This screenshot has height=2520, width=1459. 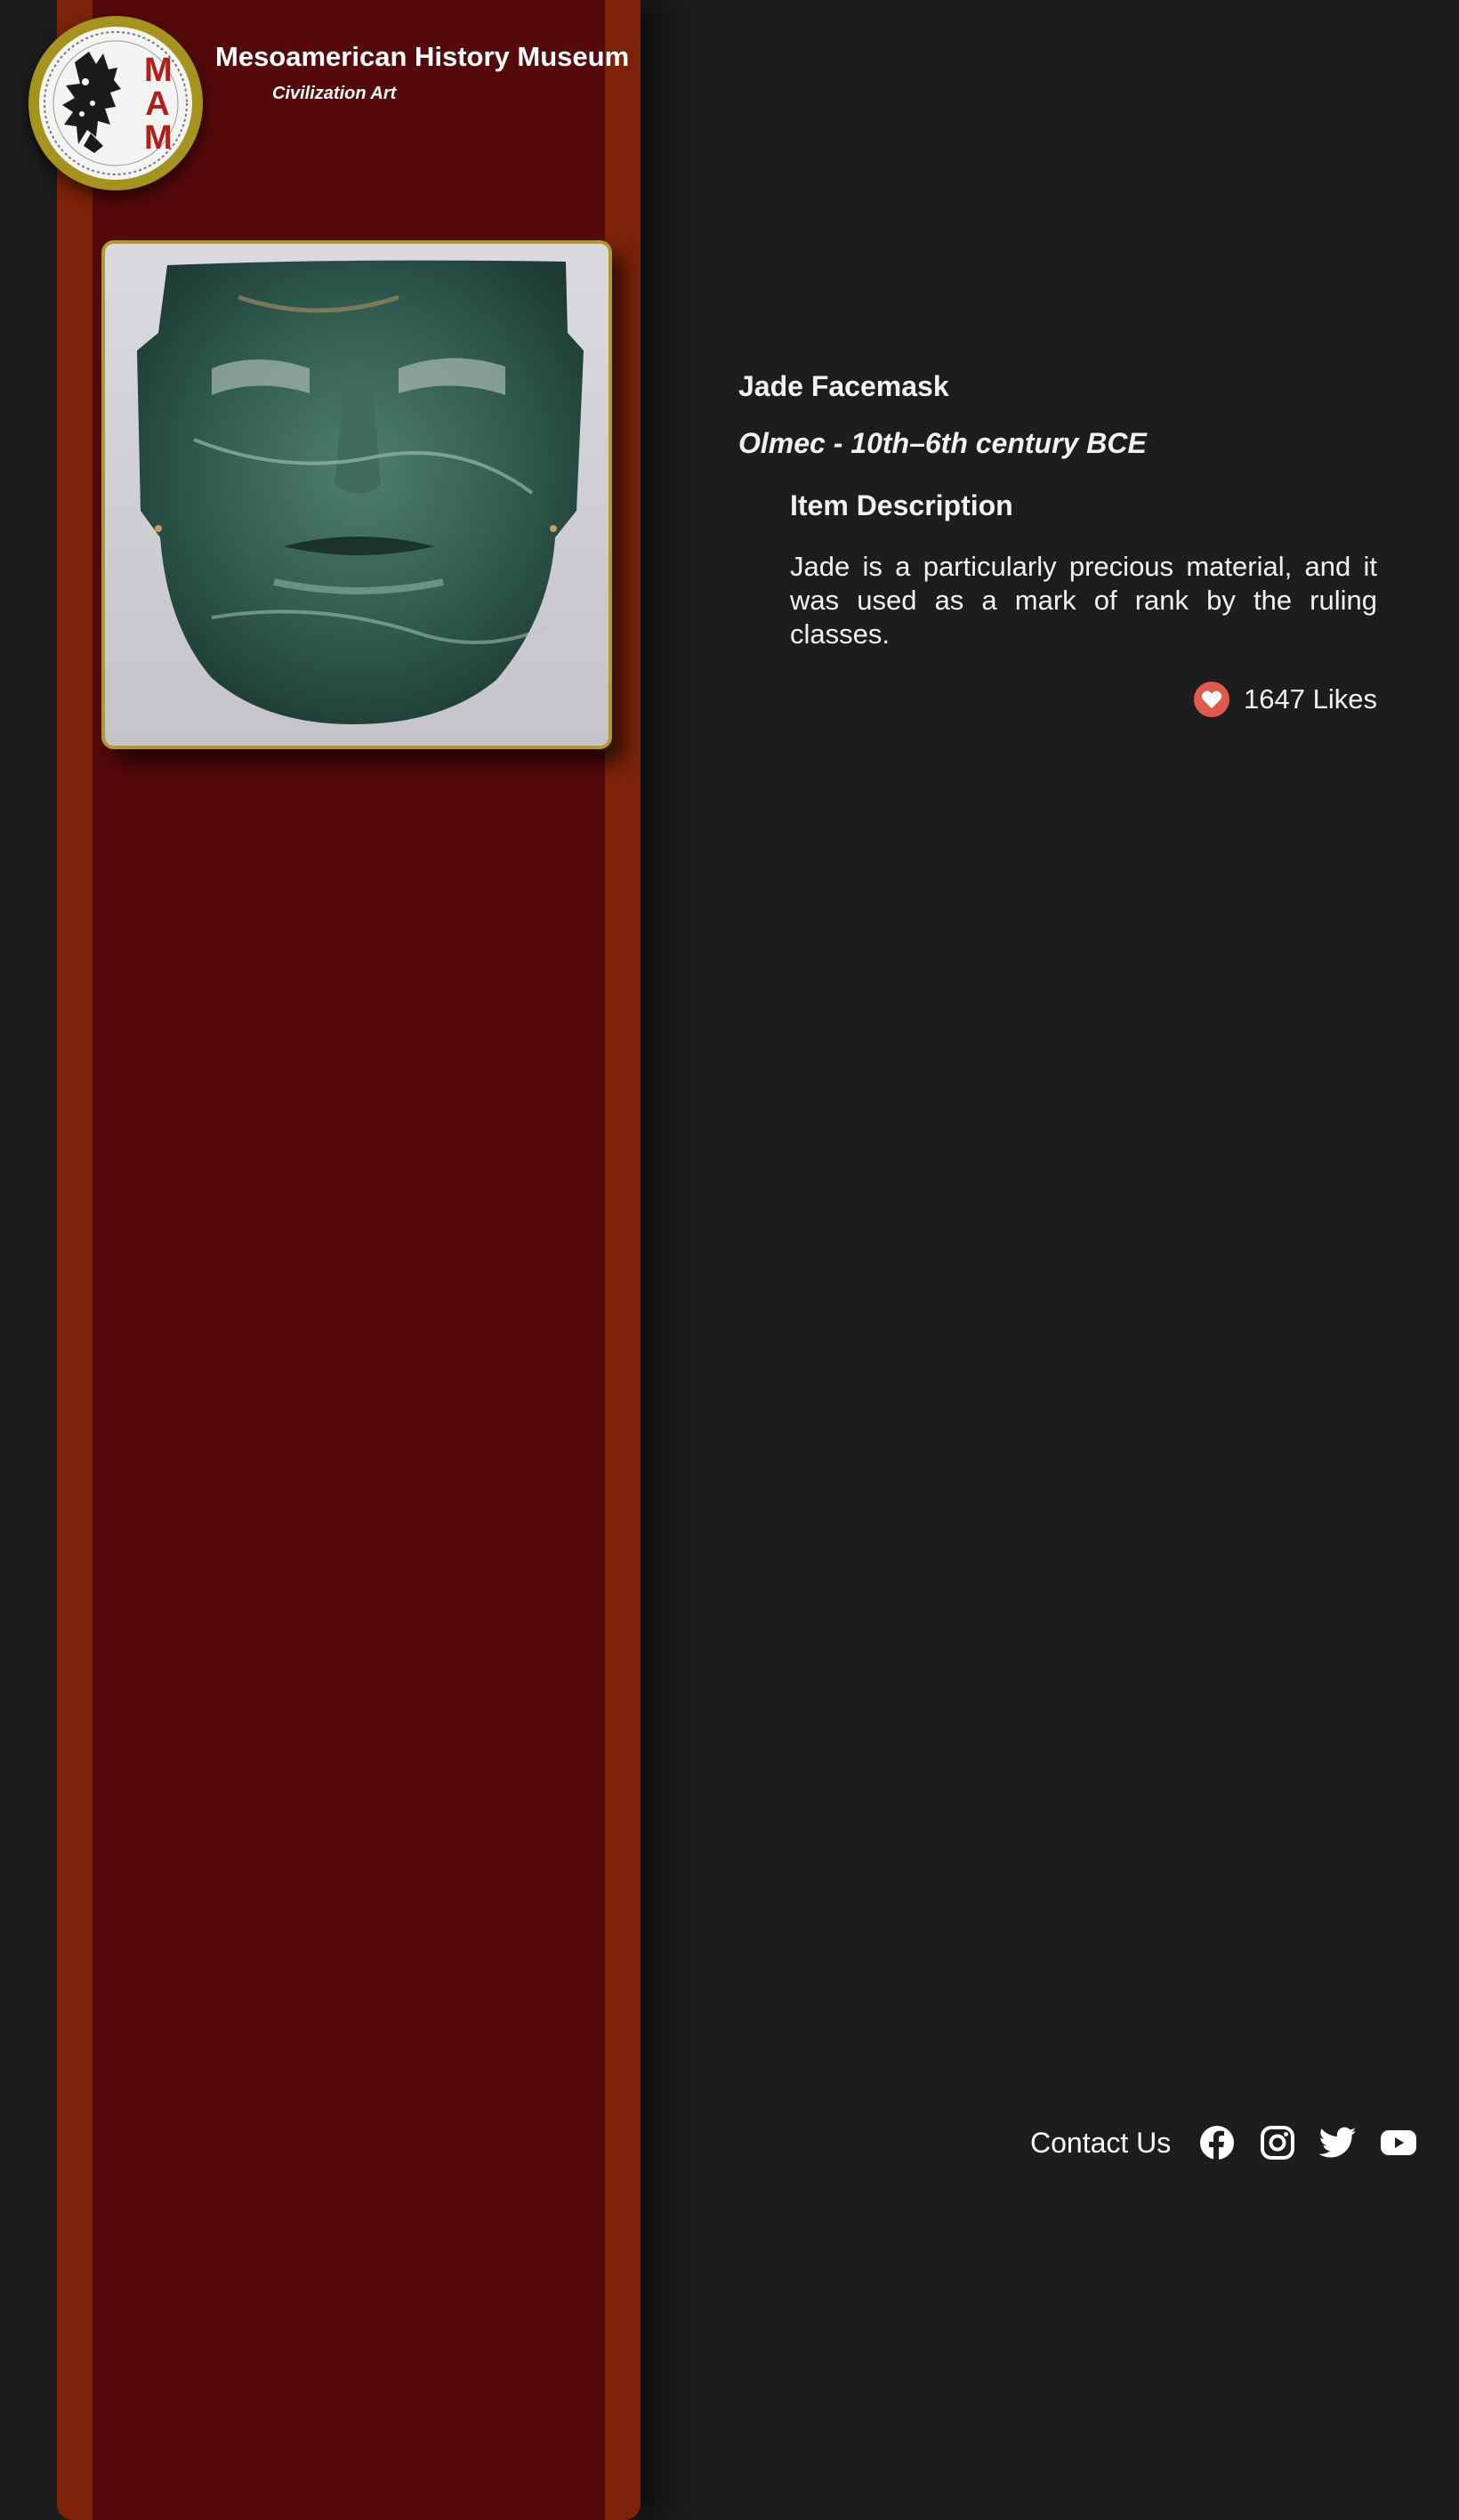 I want to click on item-title: Jade Facemask, so click(x=843, y=386).